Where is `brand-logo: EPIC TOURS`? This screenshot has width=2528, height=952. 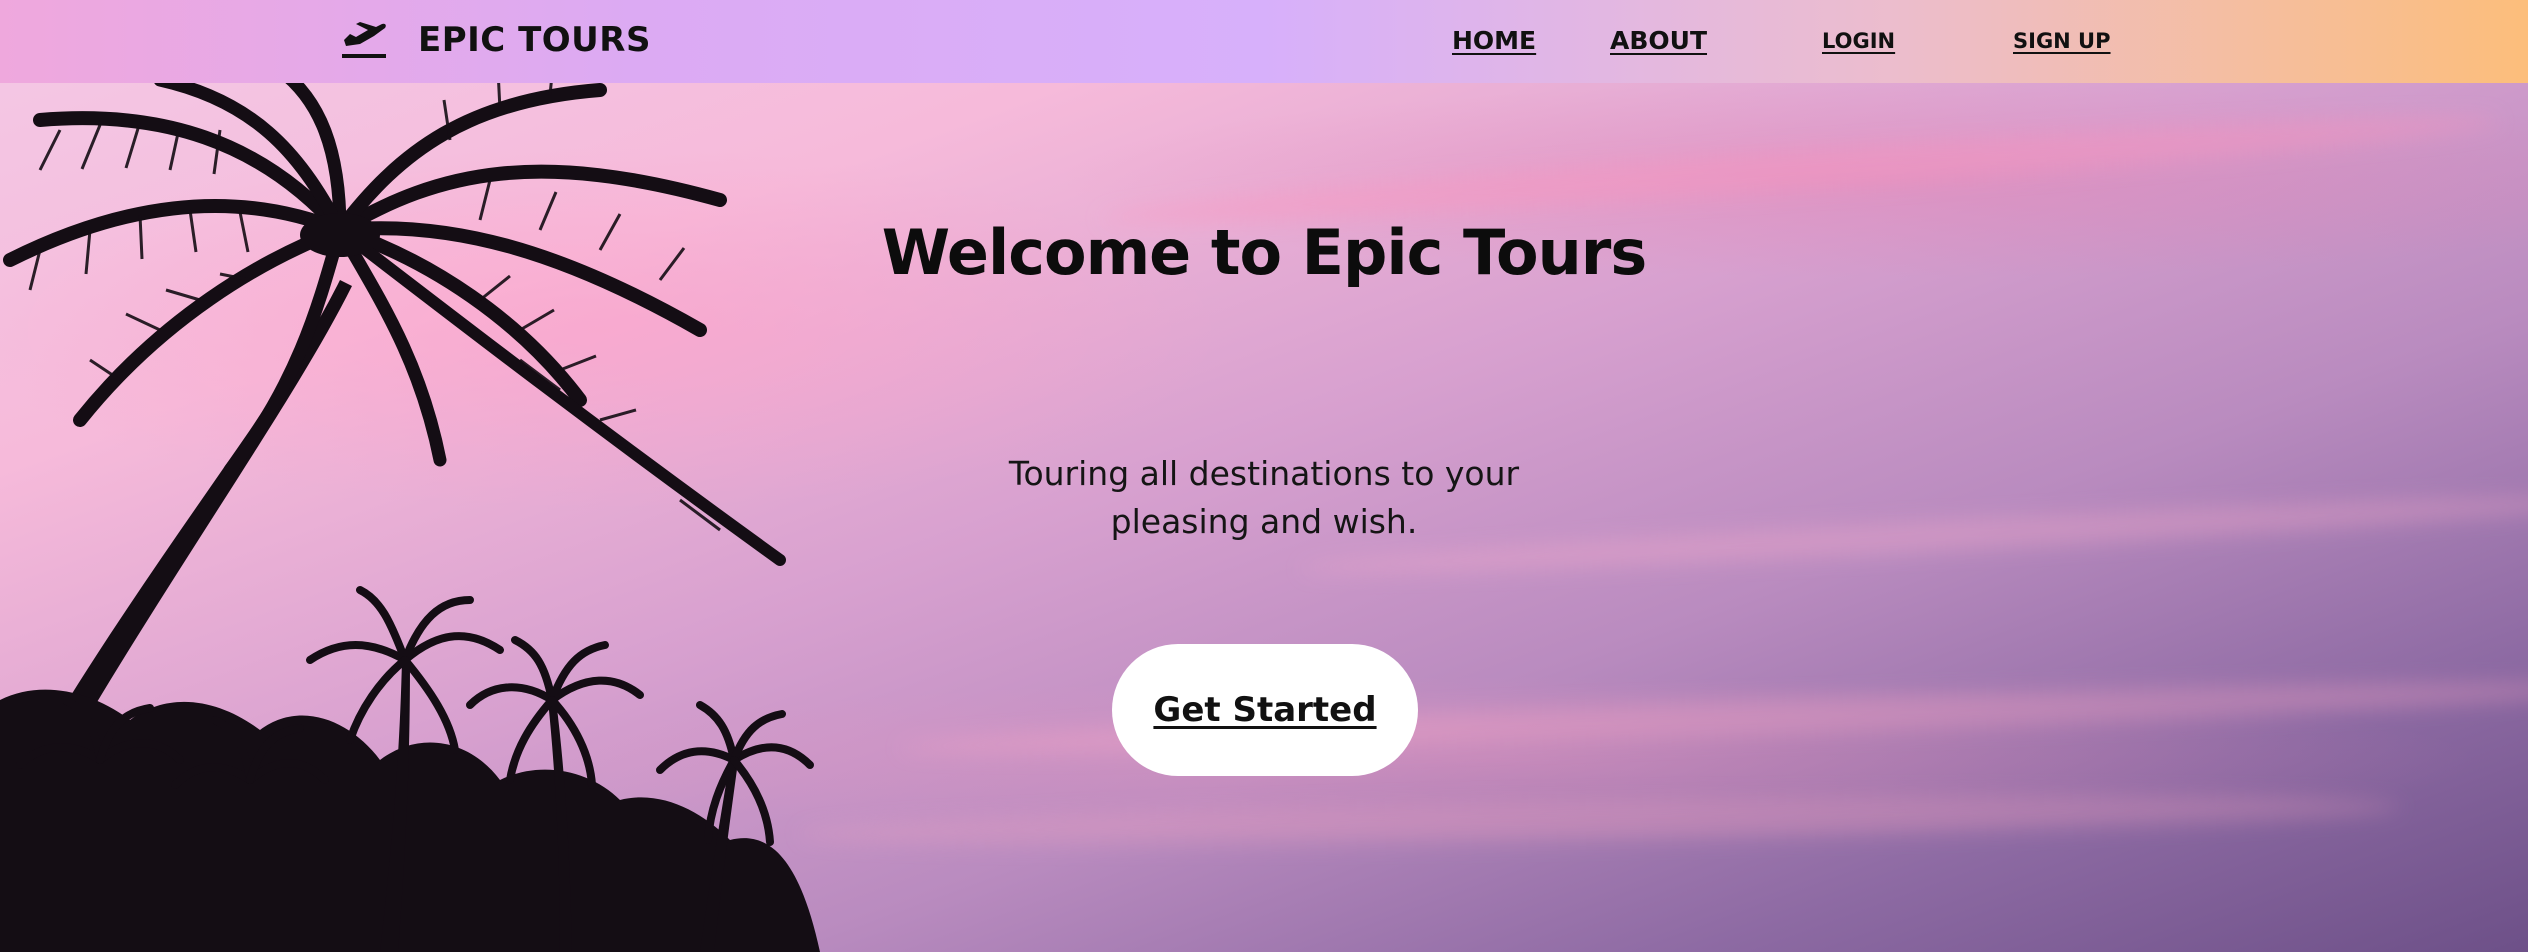 brand-logo: EPIC TOURS is located at coordinates (495, 40).